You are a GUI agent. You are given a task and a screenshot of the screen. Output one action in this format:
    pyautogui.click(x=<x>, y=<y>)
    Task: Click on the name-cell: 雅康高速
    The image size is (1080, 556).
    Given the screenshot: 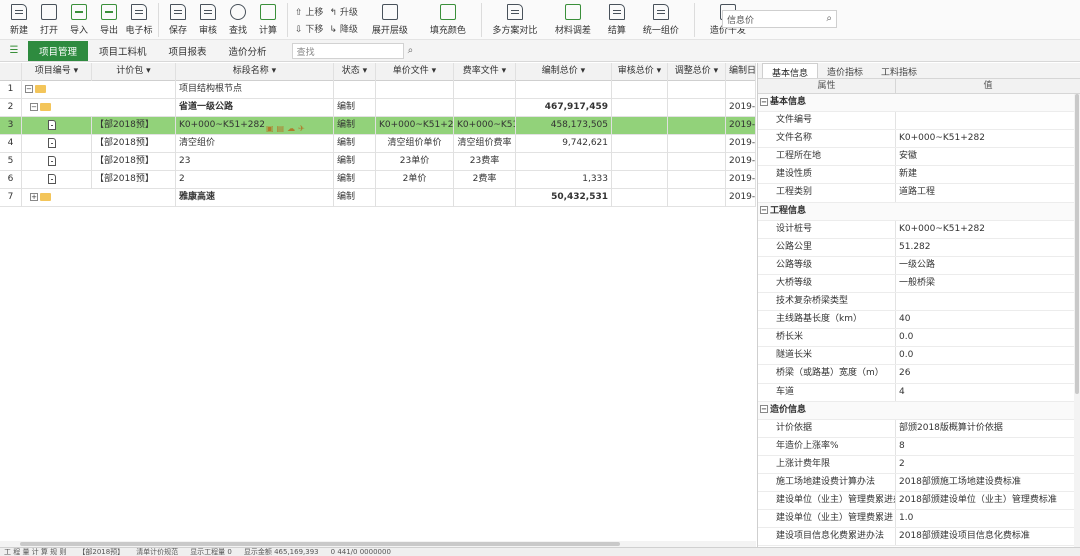 What is the action you would take?
    pyautogui.click(x=255, y=198)
    